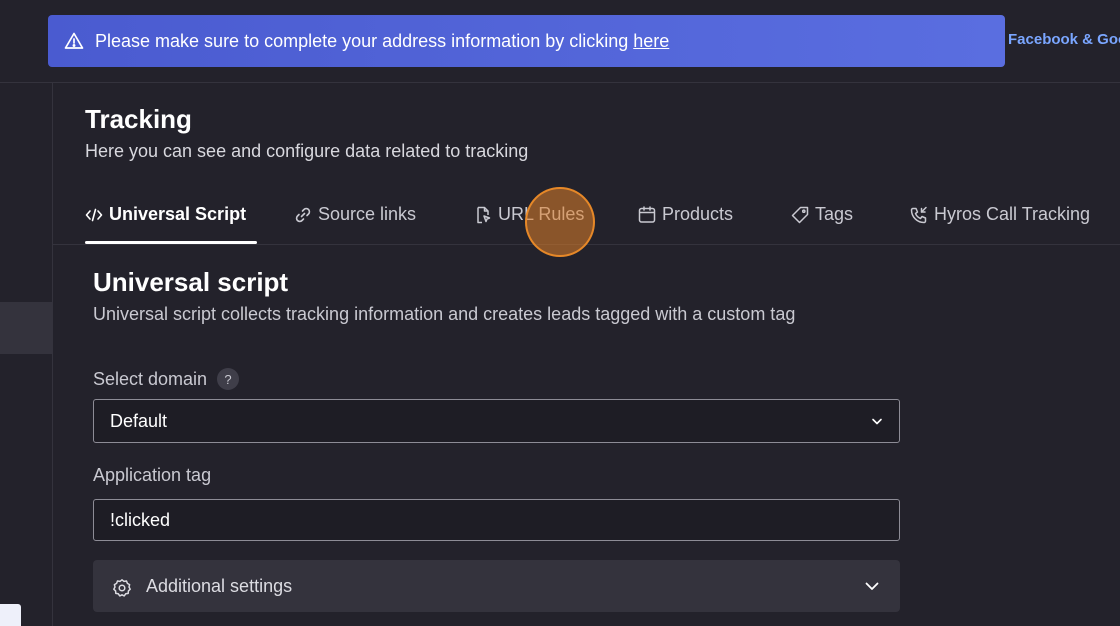  What do you see at coordinates (483, 215) in the screenshot?
I see `file-pointer-icon` at bounding box center [483, 215].